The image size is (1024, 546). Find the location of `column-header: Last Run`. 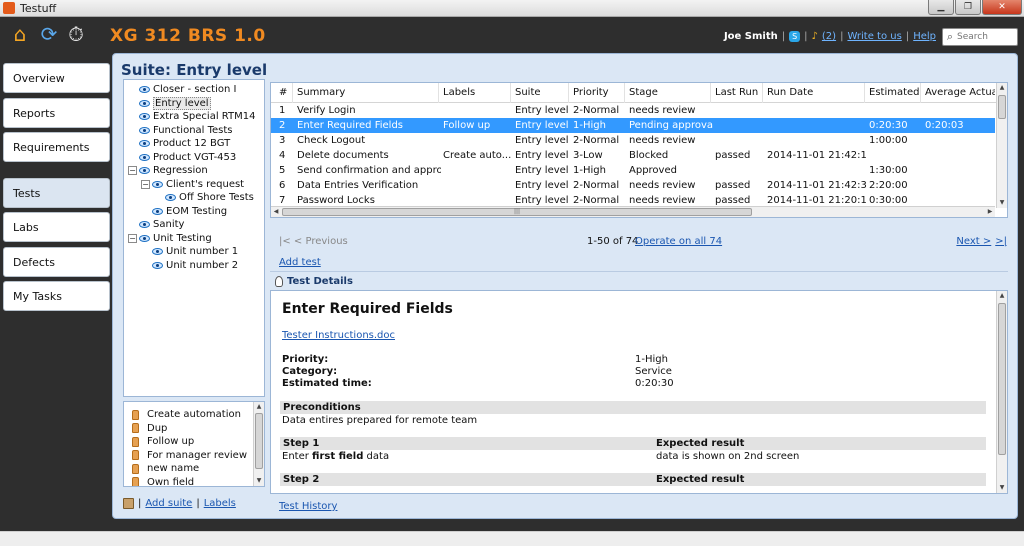

column-header: Last Run is located at coordinates (740, 92).